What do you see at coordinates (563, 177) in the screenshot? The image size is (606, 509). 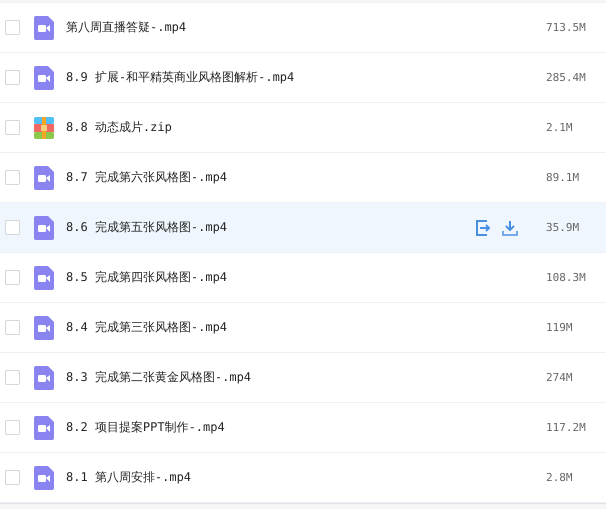 I see `file-size: 89.1M` at bounding box center [563, 177].